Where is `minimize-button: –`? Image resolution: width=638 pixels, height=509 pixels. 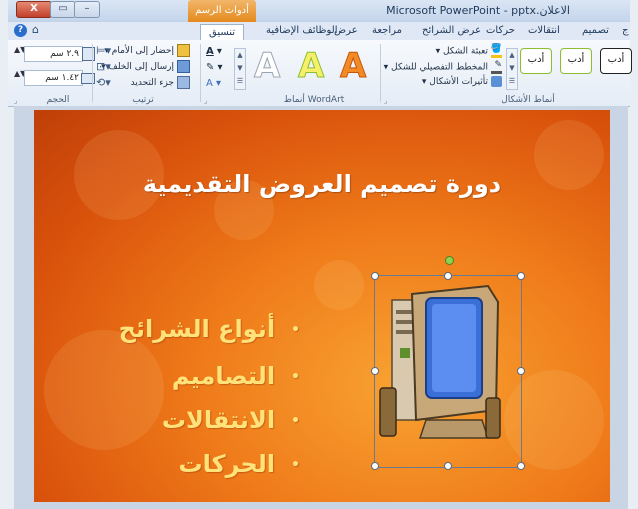 minimize-button: – is located at coordinates (87, 9).